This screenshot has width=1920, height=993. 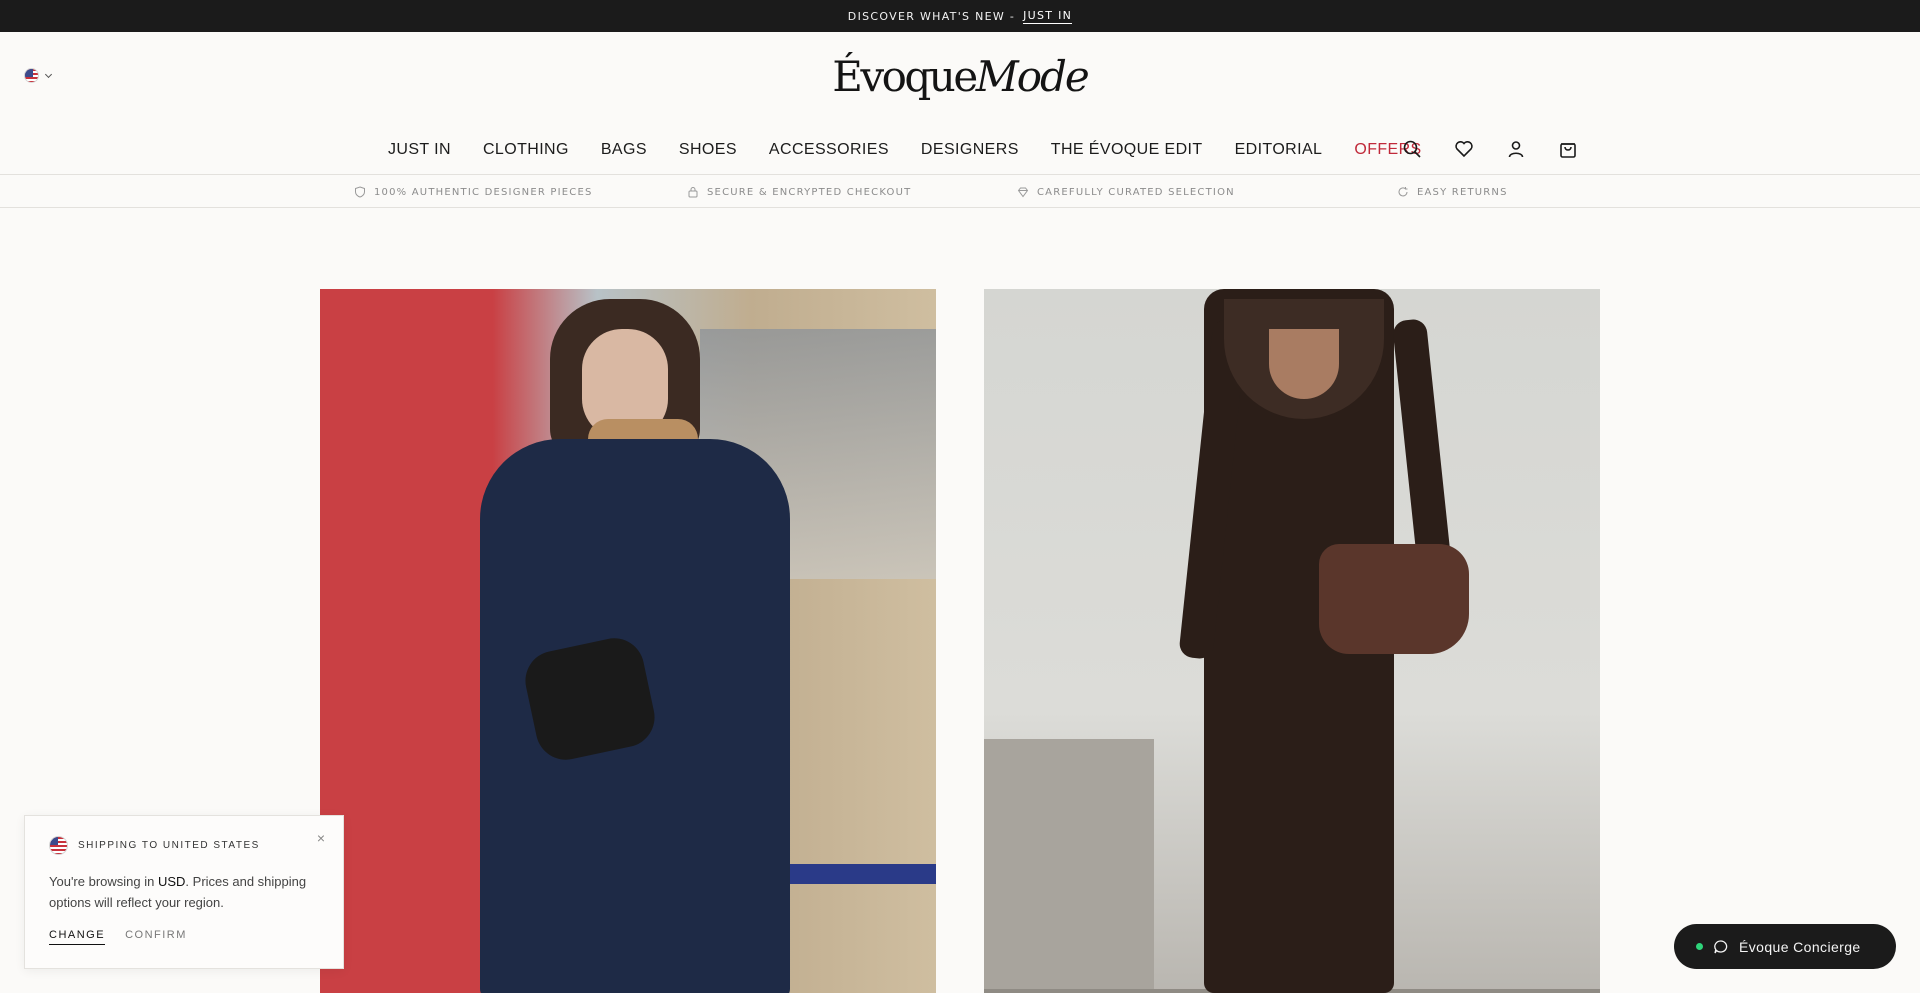 What do you see at coordinates (829, 150) in the screenshot?
I see `nav-item-accessories: ACCESSORIES` at bounding box center [829, 150].